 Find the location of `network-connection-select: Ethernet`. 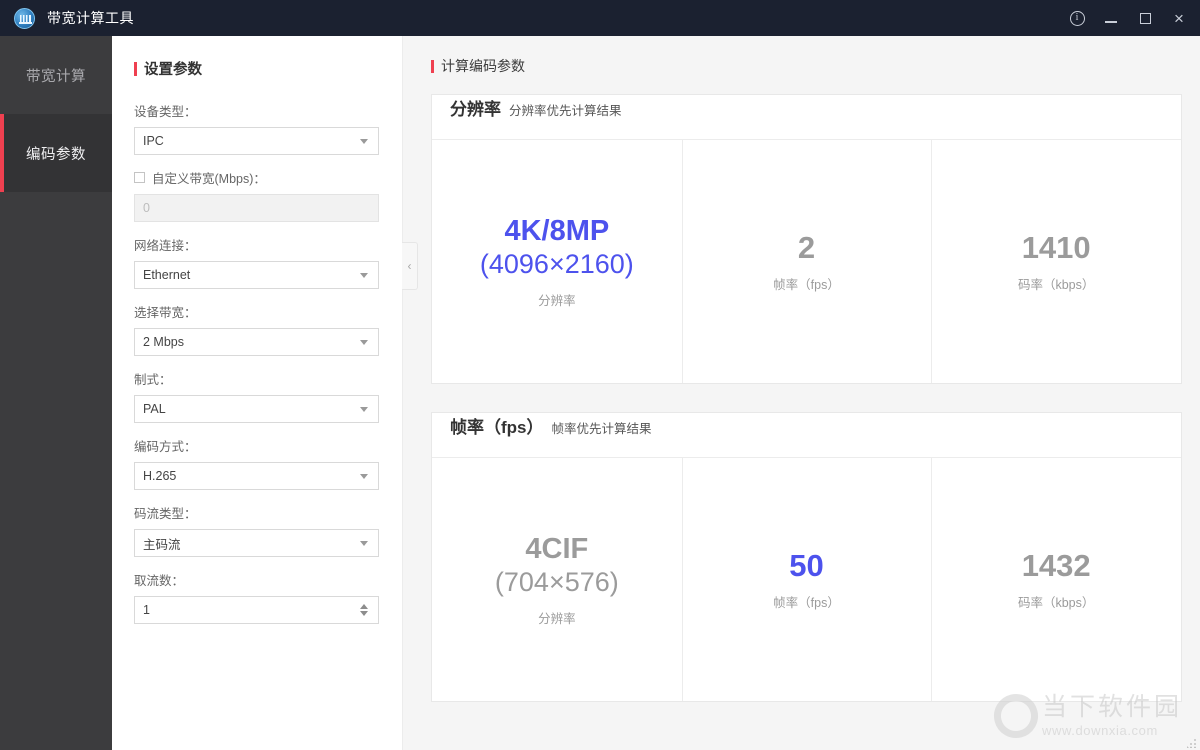

network-connection-select: Ethernet is located at coordinates (256, 275).